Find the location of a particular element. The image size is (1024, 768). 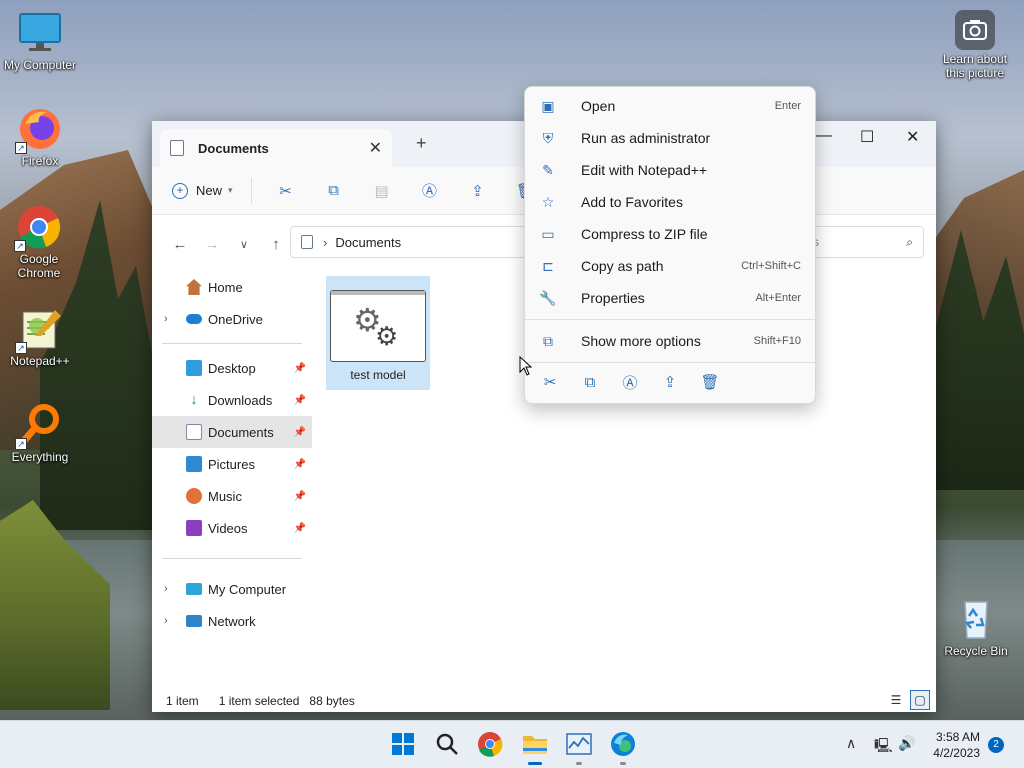

menu-item-label: Properties is located at coordinates (613, 298).